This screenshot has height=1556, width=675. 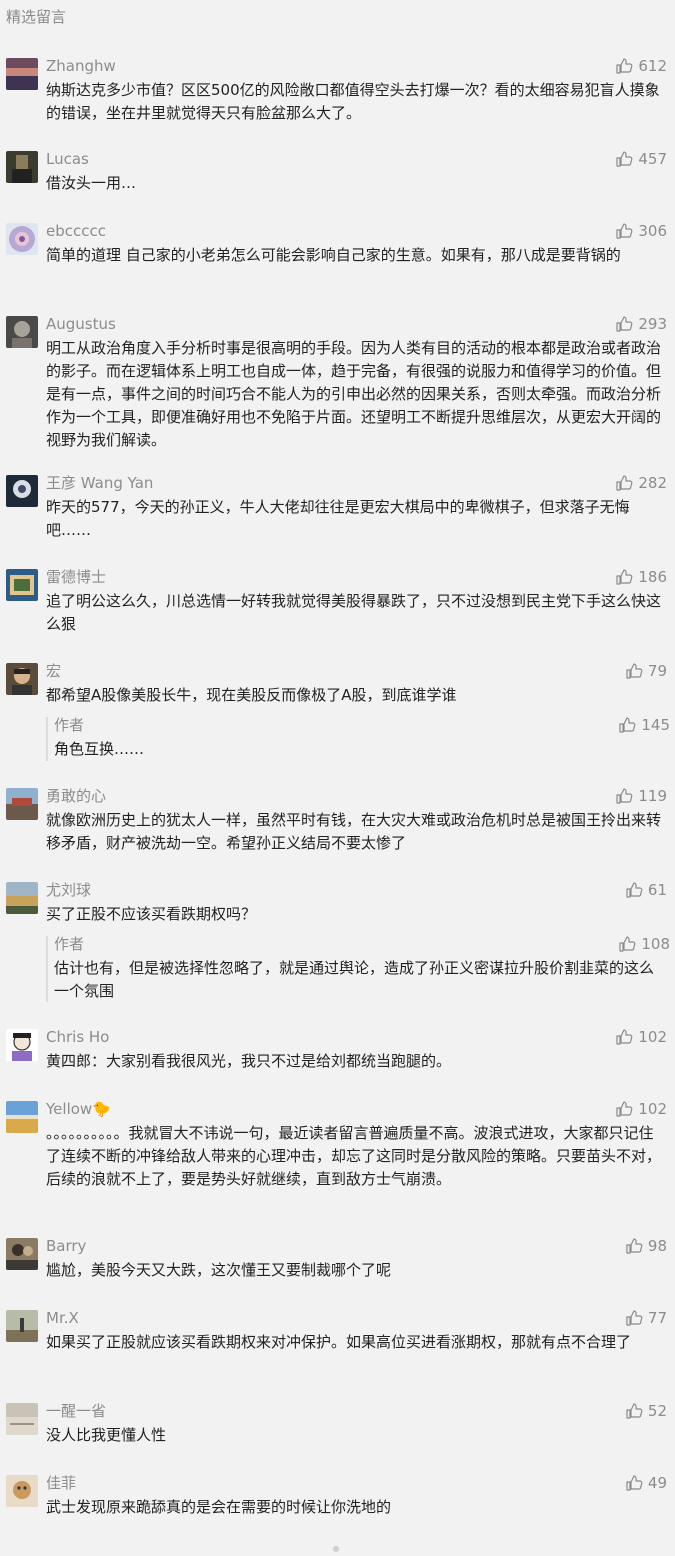 What do you see at coordinates (652, 483) in the screenshot?
I see `like-count: 282` at bounding box center [652, 483].